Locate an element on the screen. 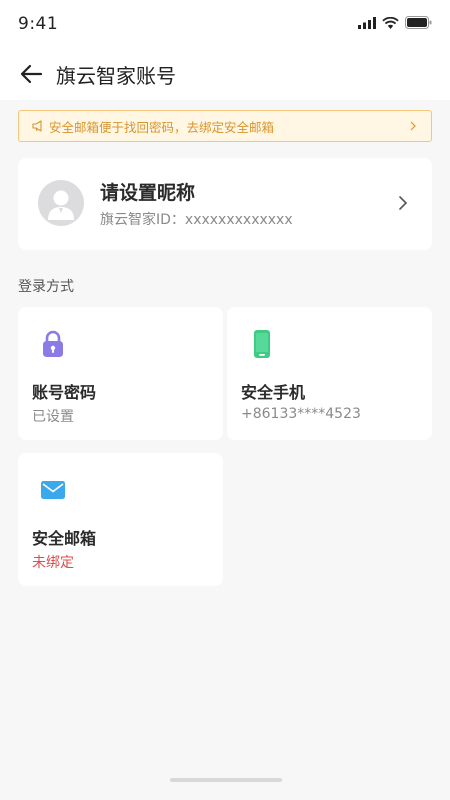 The height and width of the screenshot is (800, 450). mail-icon is located at coordinates (53, 490).